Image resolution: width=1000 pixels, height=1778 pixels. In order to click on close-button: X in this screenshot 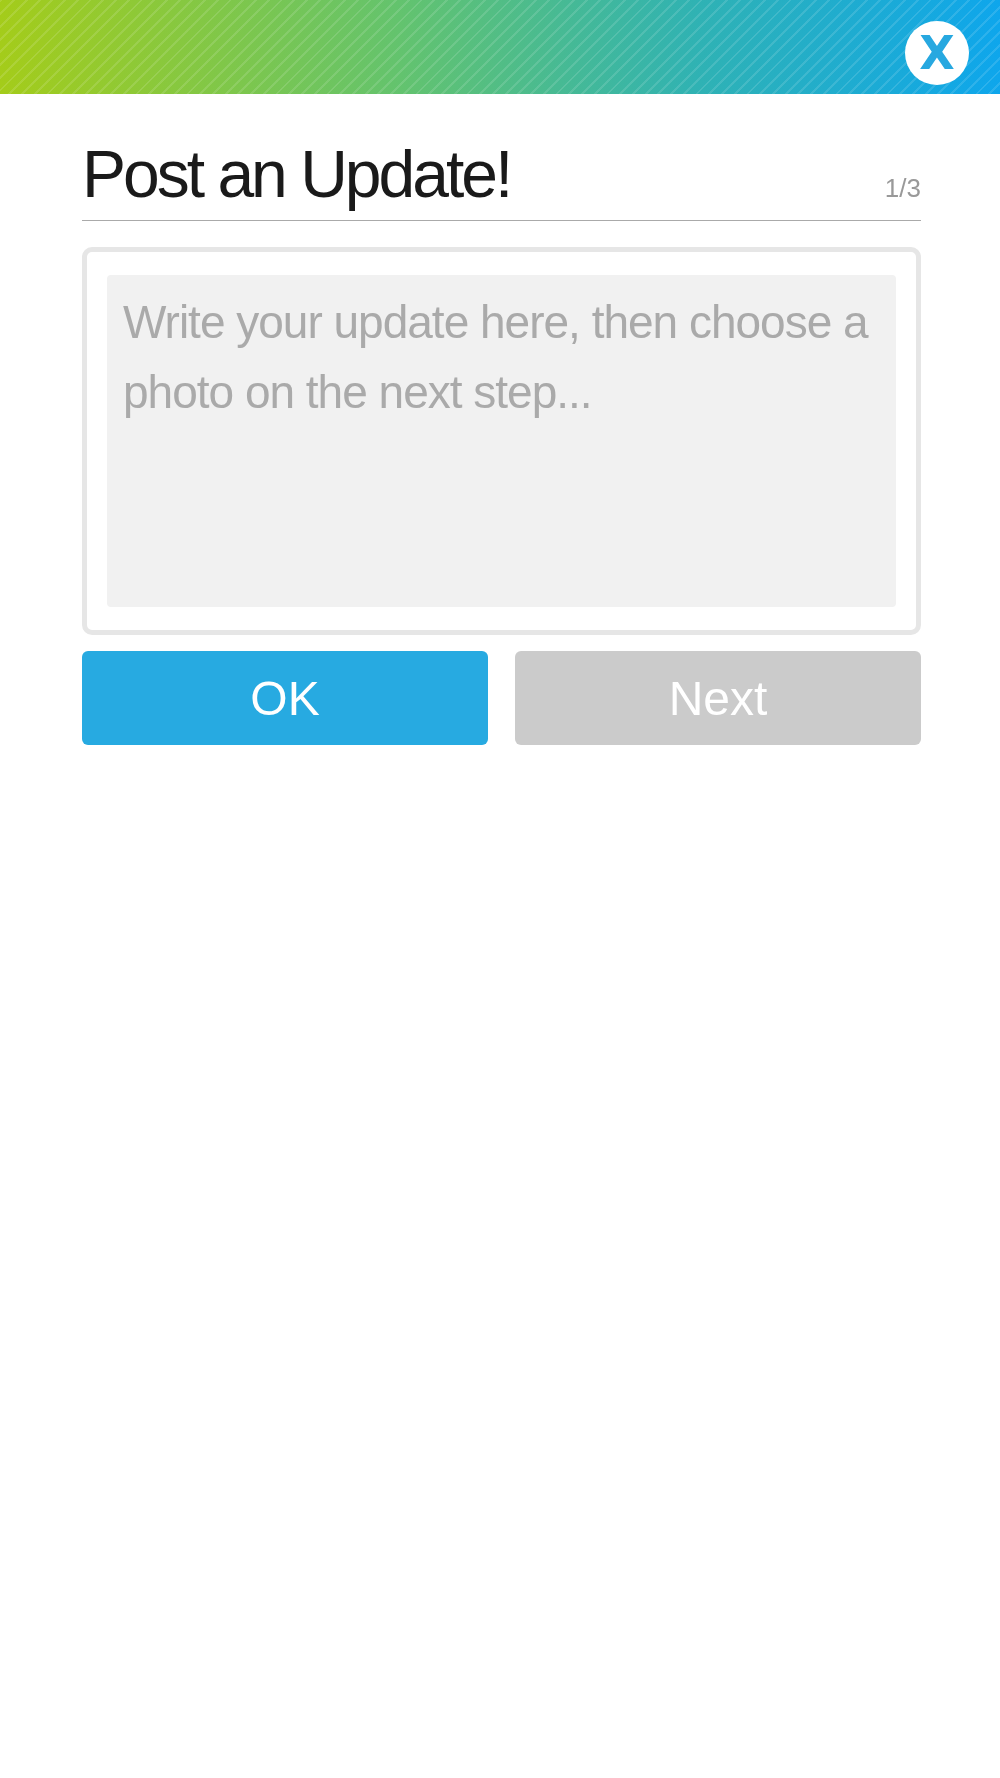, I will do `click(937, 53)`.